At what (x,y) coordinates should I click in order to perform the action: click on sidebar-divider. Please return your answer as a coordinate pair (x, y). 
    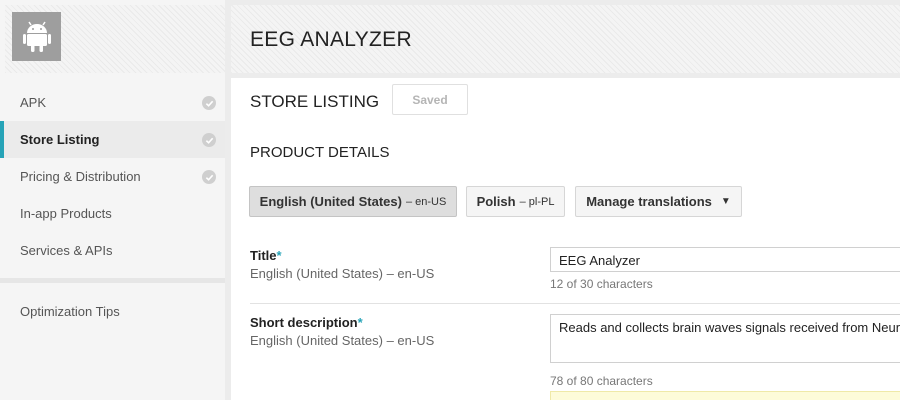
    Looking at the image, I should click on (112, 280).